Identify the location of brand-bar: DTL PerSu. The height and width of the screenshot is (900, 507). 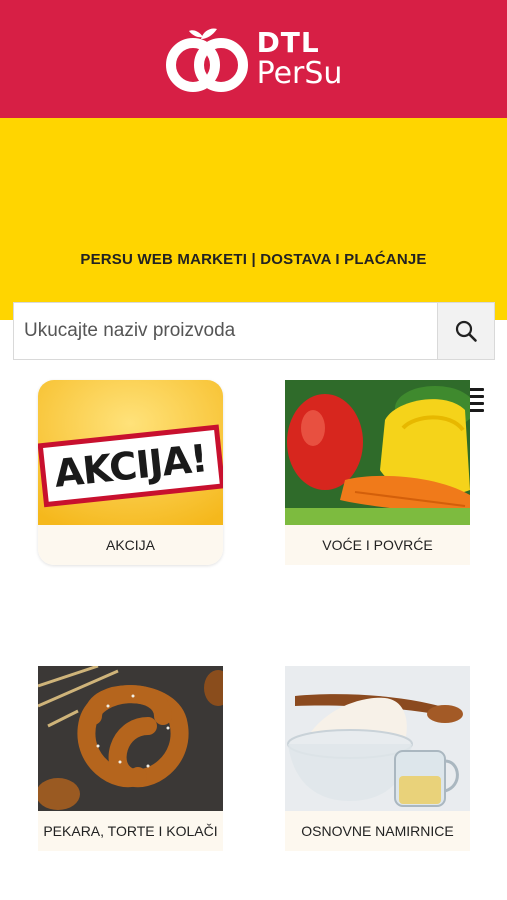
(253, 59).